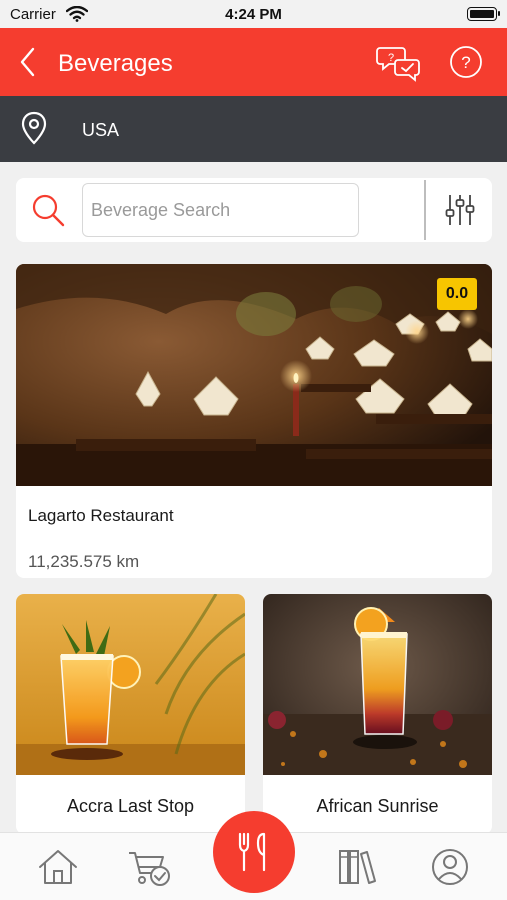  Describe the element at coordinates (58, 867) in the screenshot. I see `home-icon` at that location.